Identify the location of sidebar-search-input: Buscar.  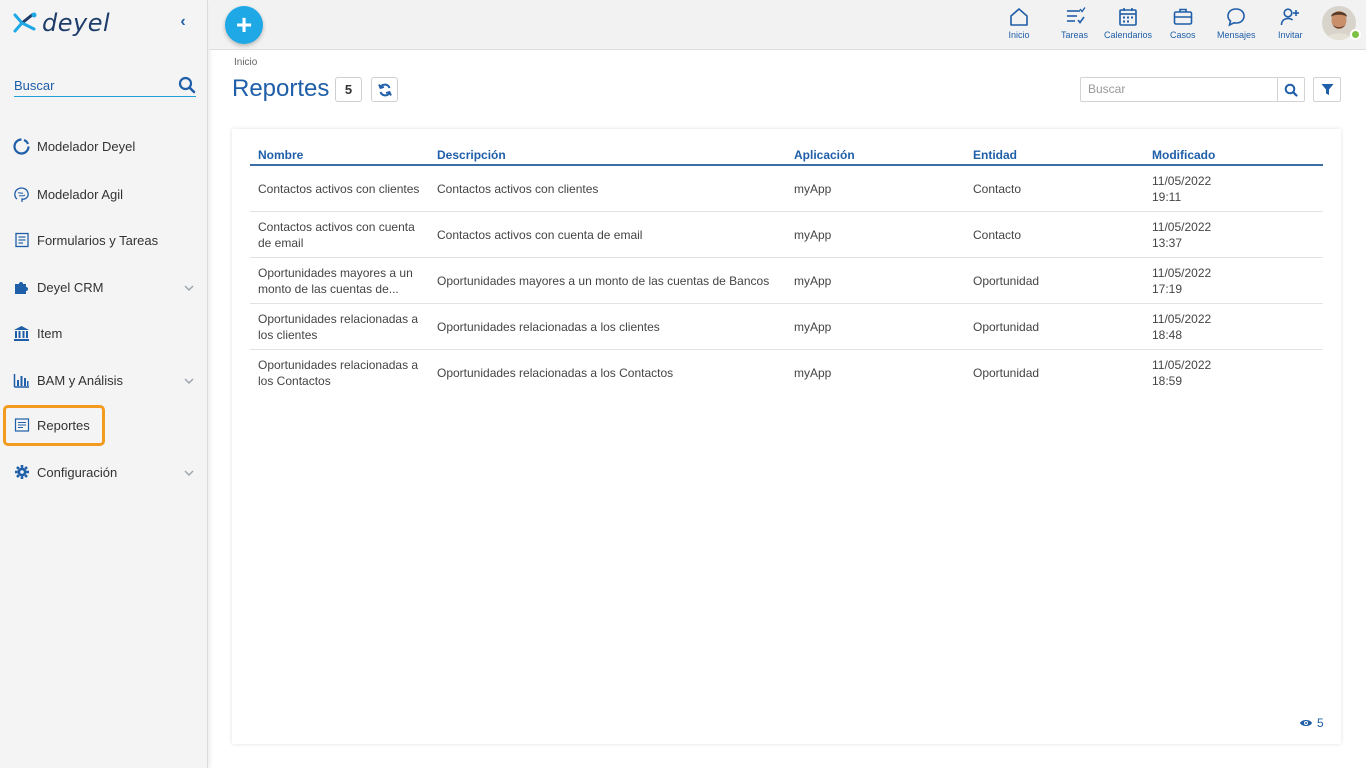
(34, 85).